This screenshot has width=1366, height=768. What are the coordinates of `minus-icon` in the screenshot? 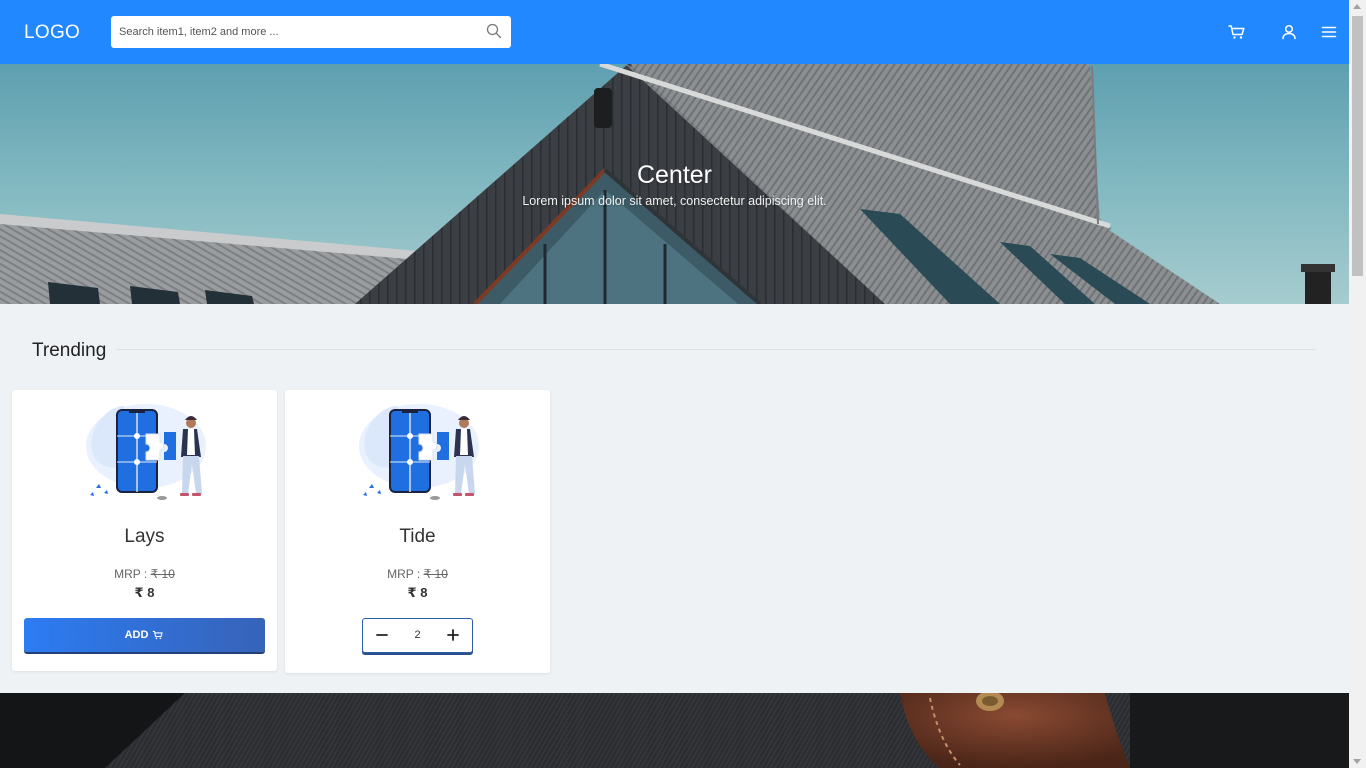 It's located at (382, 635).